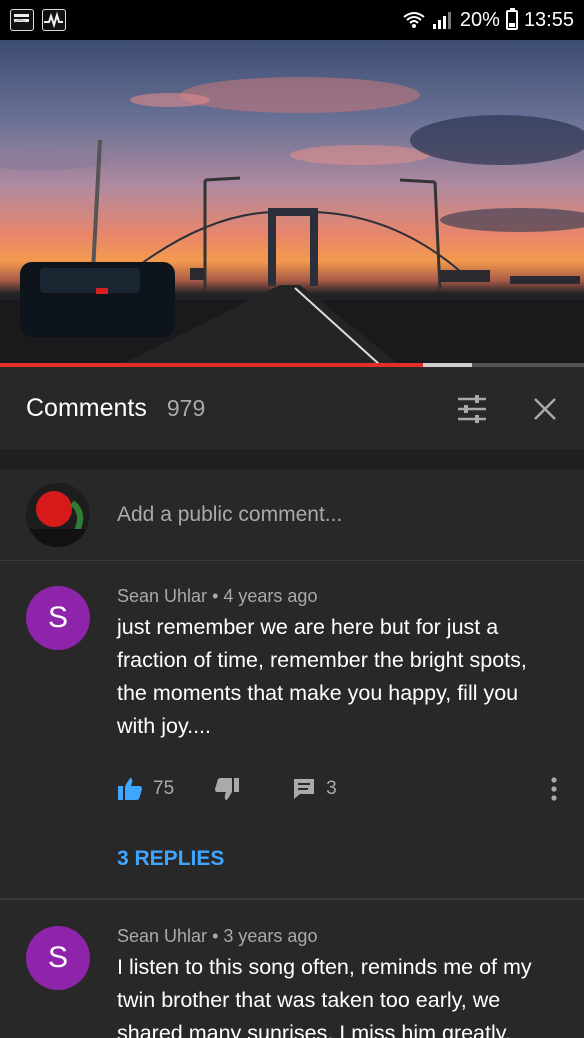  Describe the element at coordinates (130, 789) in the screenshot. I see `thumbs-up-icon` at that location.